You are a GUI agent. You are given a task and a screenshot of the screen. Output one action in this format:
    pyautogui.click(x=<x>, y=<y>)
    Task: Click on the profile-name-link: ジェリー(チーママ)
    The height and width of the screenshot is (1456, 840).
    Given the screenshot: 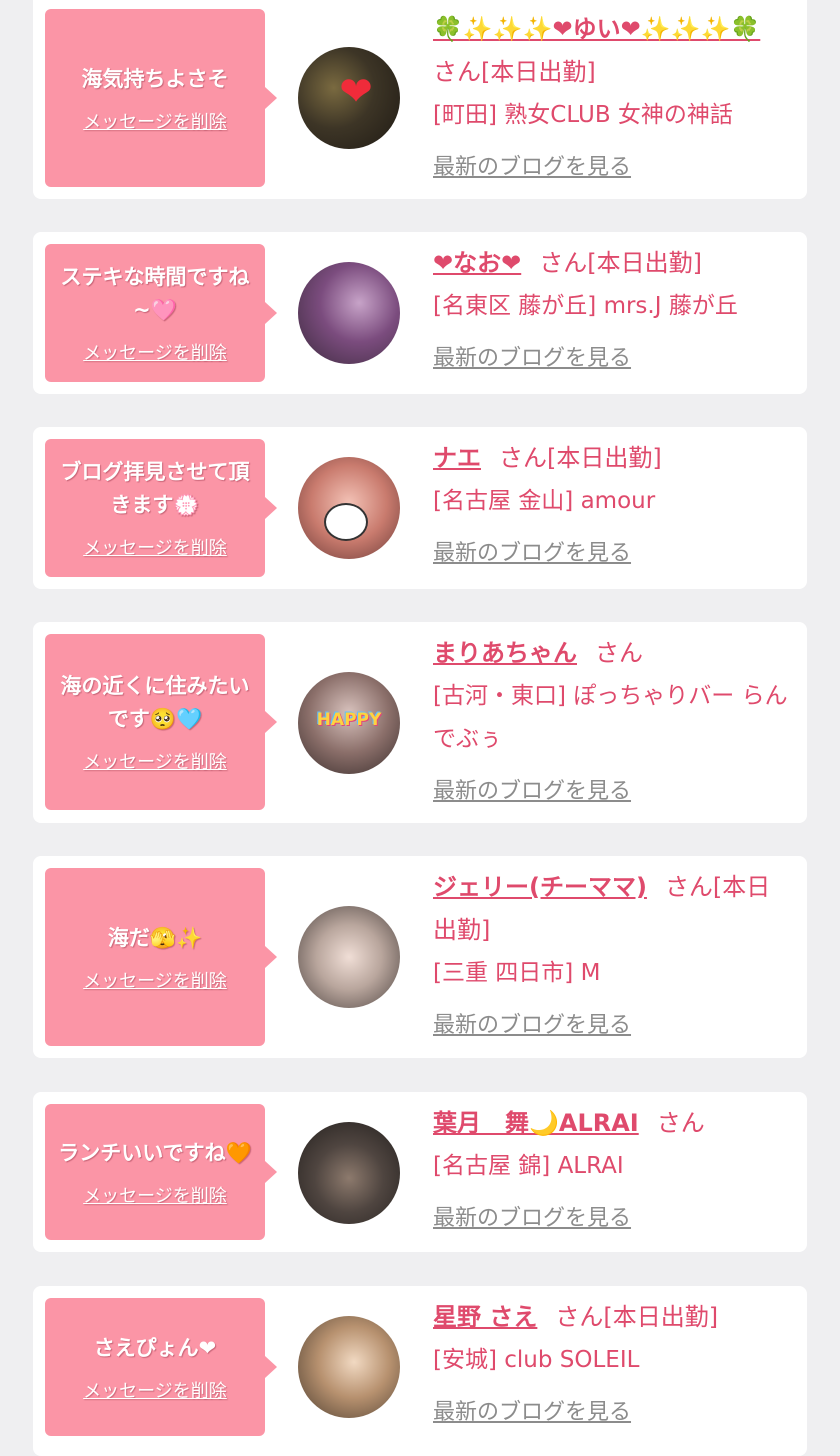 What is the action you would take?
    pyautogui.click(x=540, y=887)
    